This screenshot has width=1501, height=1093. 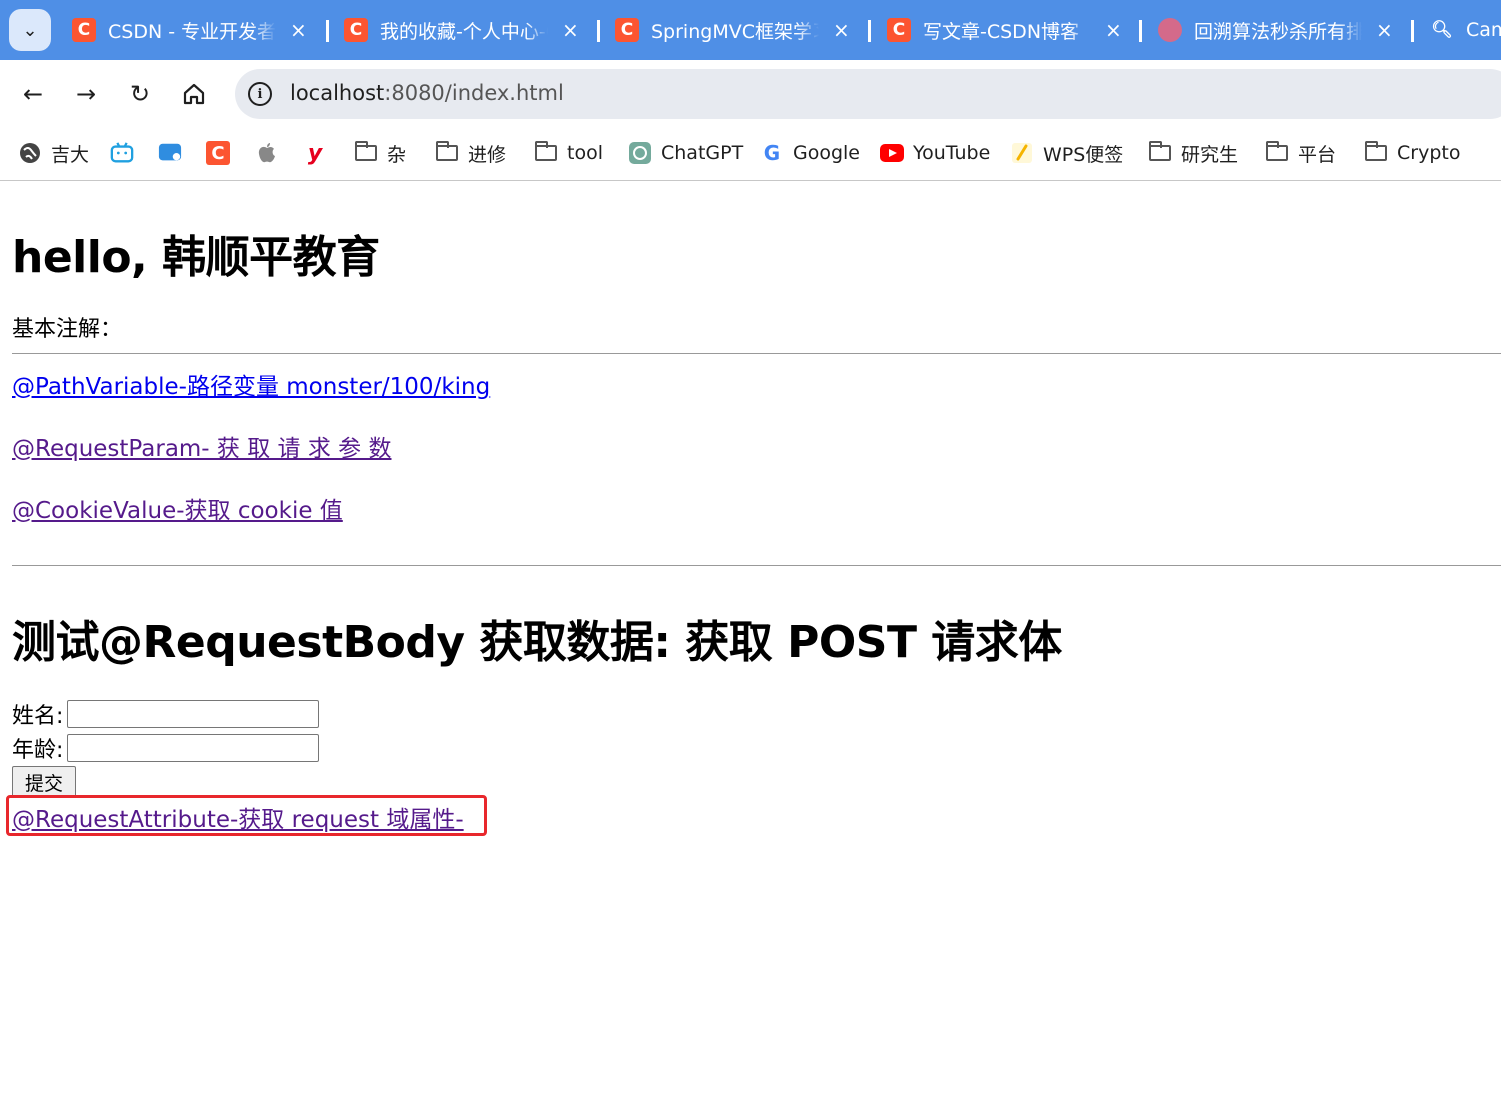 I want to click on algo-favicon-icon, so click(x=1170, y=30).